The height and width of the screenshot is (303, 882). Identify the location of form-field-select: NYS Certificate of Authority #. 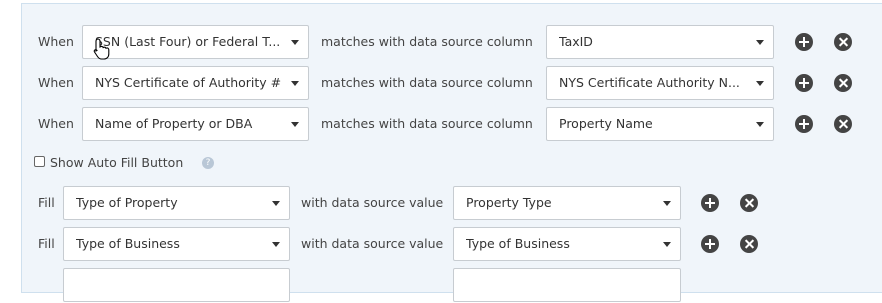
(195, 83).